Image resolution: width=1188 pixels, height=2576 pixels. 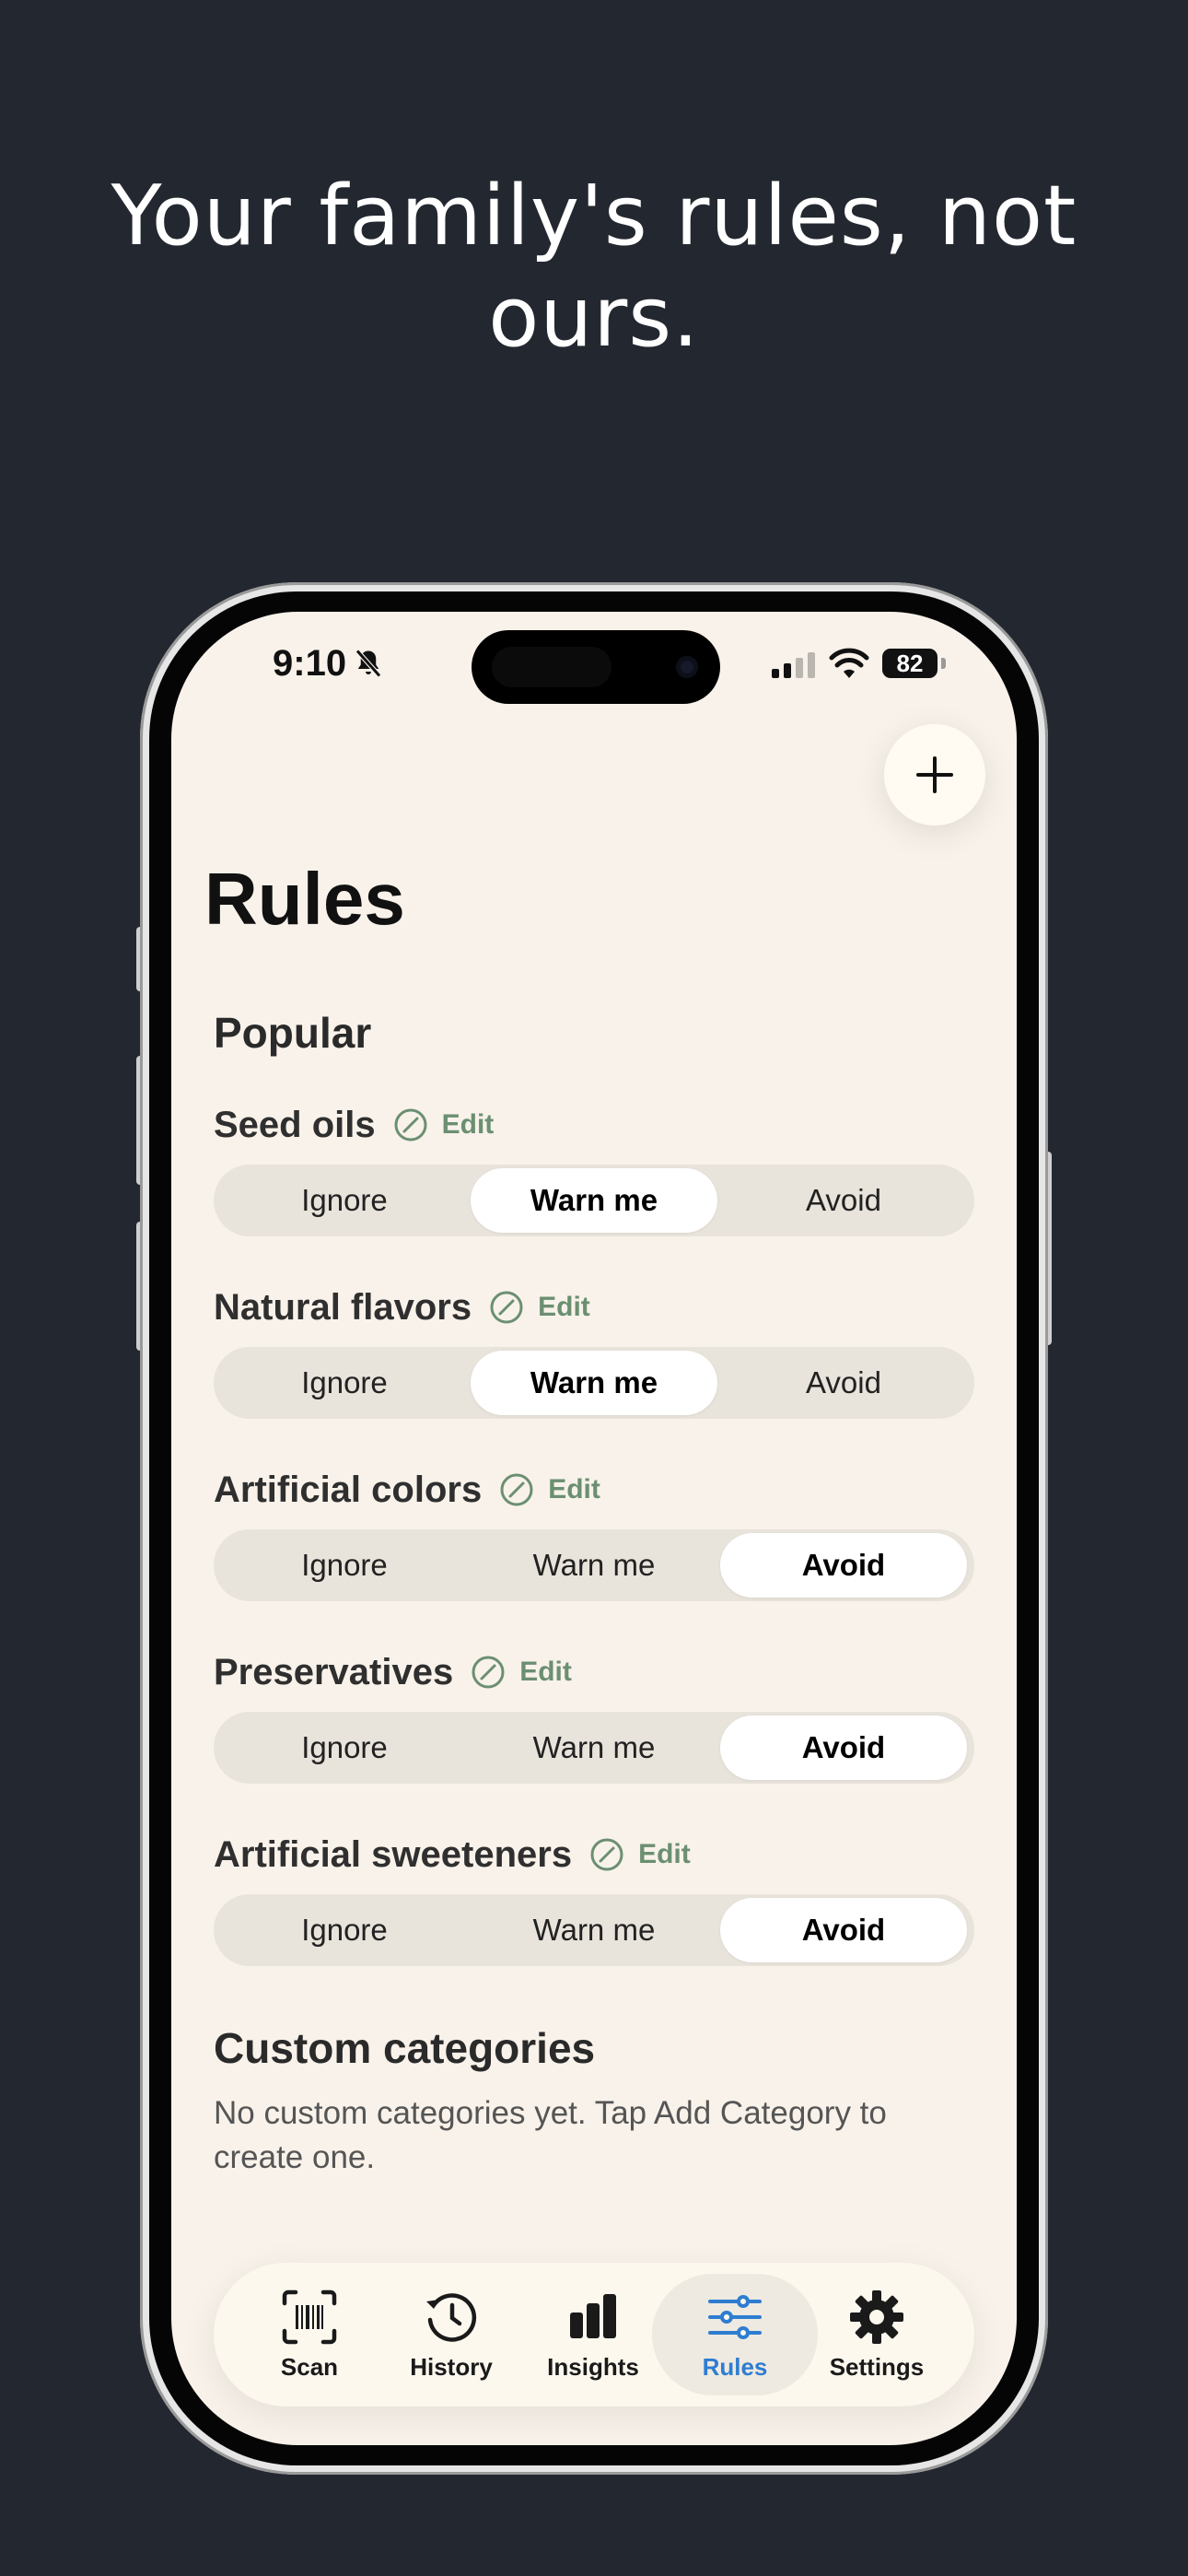 What do you see at coordinates (368, 663) in the screenshot?
I see `bell-muted-icon` at bounding box center [368, 663].